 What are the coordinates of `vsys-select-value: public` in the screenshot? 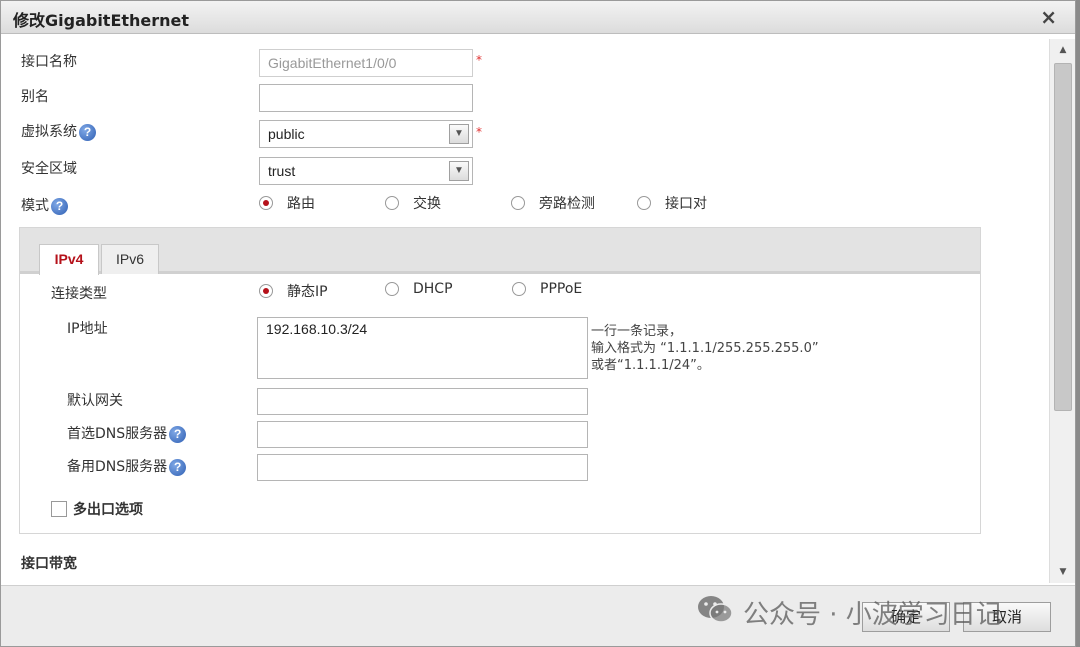 It's located at (286, 134).